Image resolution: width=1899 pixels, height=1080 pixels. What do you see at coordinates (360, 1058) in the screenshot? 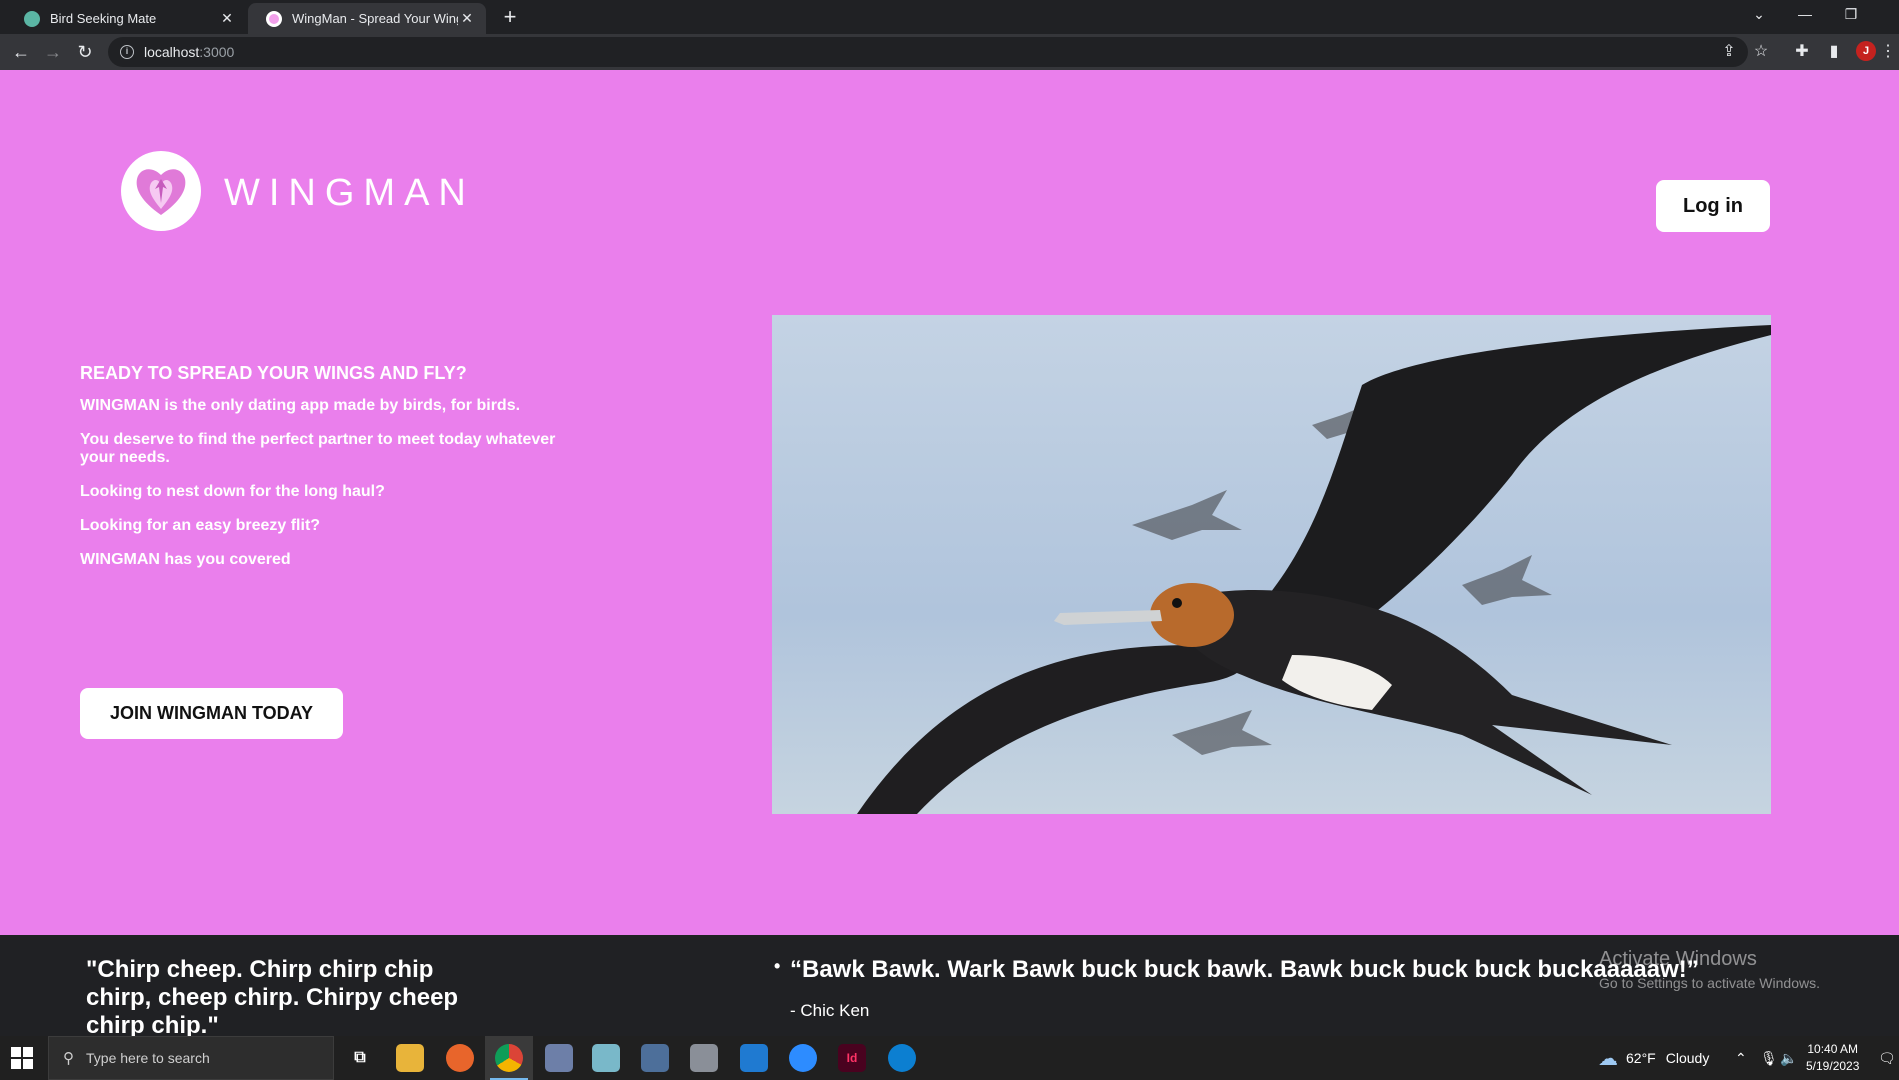
I see `task-view-icon: ⧉` at bounding box center [360, 1058].